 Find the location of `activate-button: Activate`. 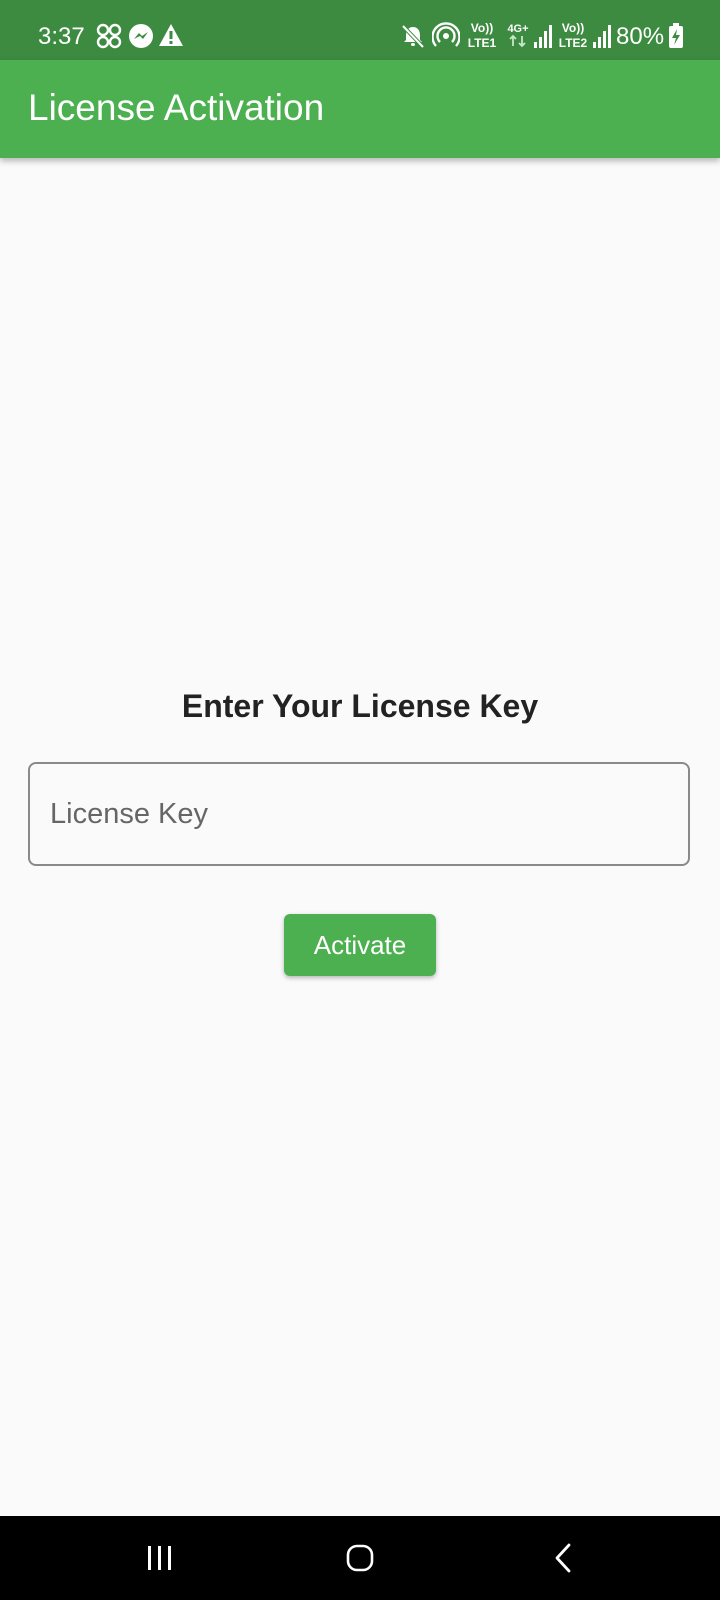

activate-button: Activate is located at coordinates (360, 945).